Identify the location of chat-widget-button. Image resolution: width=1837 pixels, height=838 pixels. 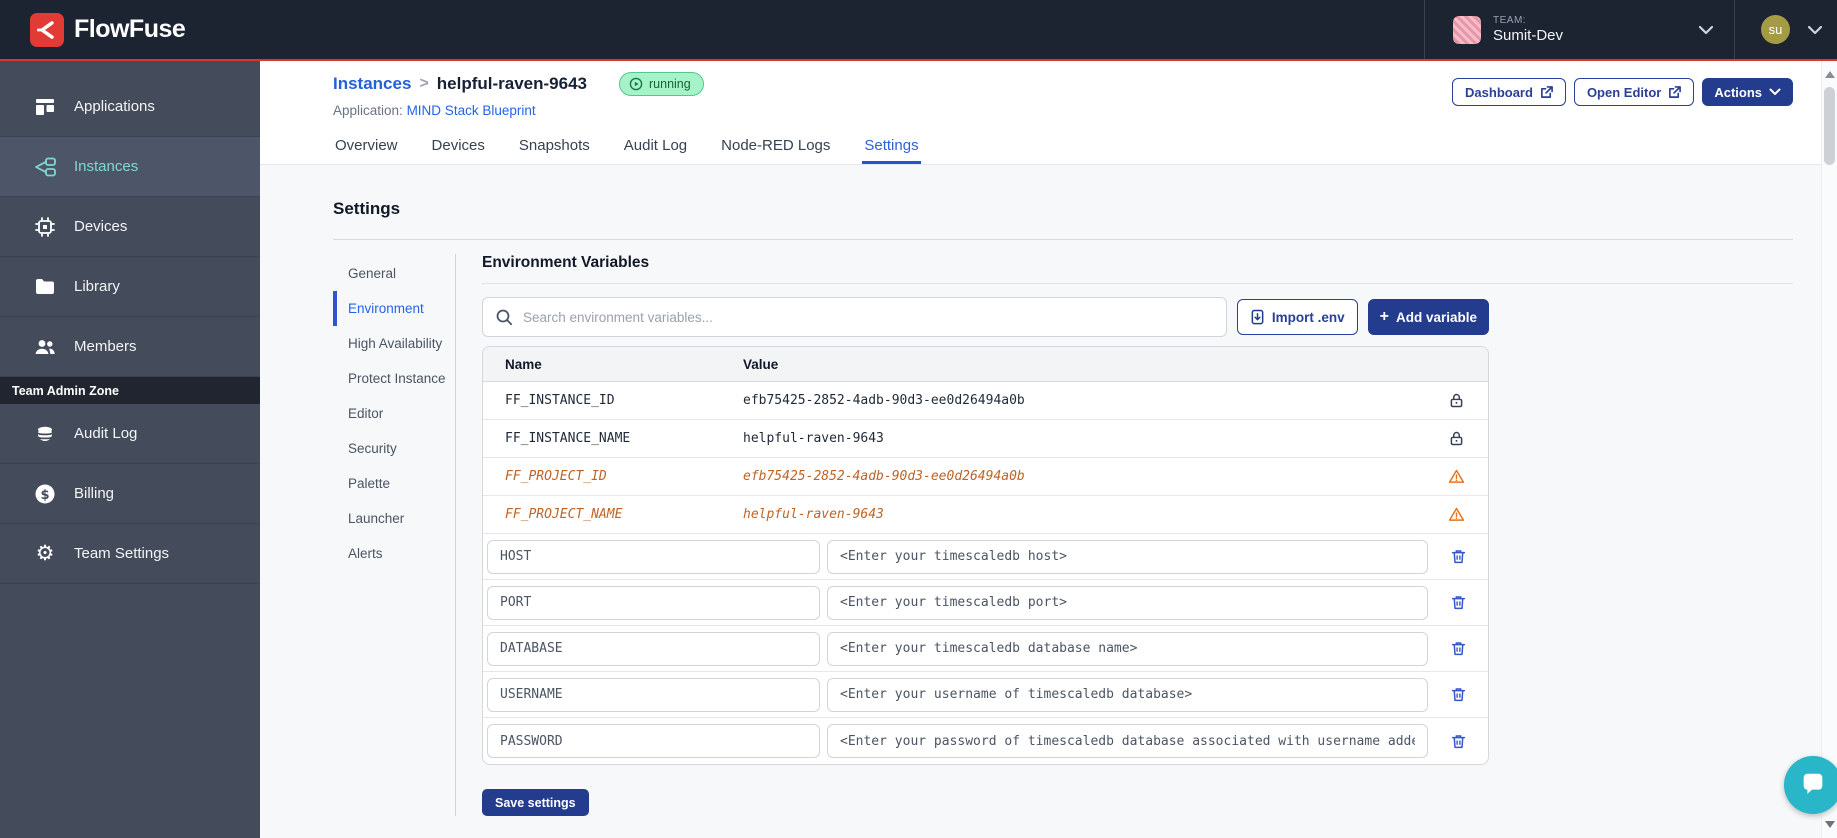
(1810, 785).